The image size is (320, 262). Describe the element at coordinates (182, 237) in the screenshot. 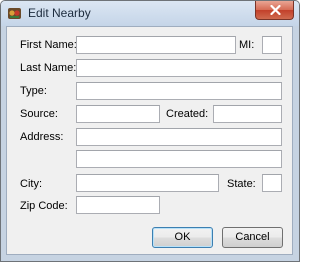

I see `ok-button: OK` at that location.